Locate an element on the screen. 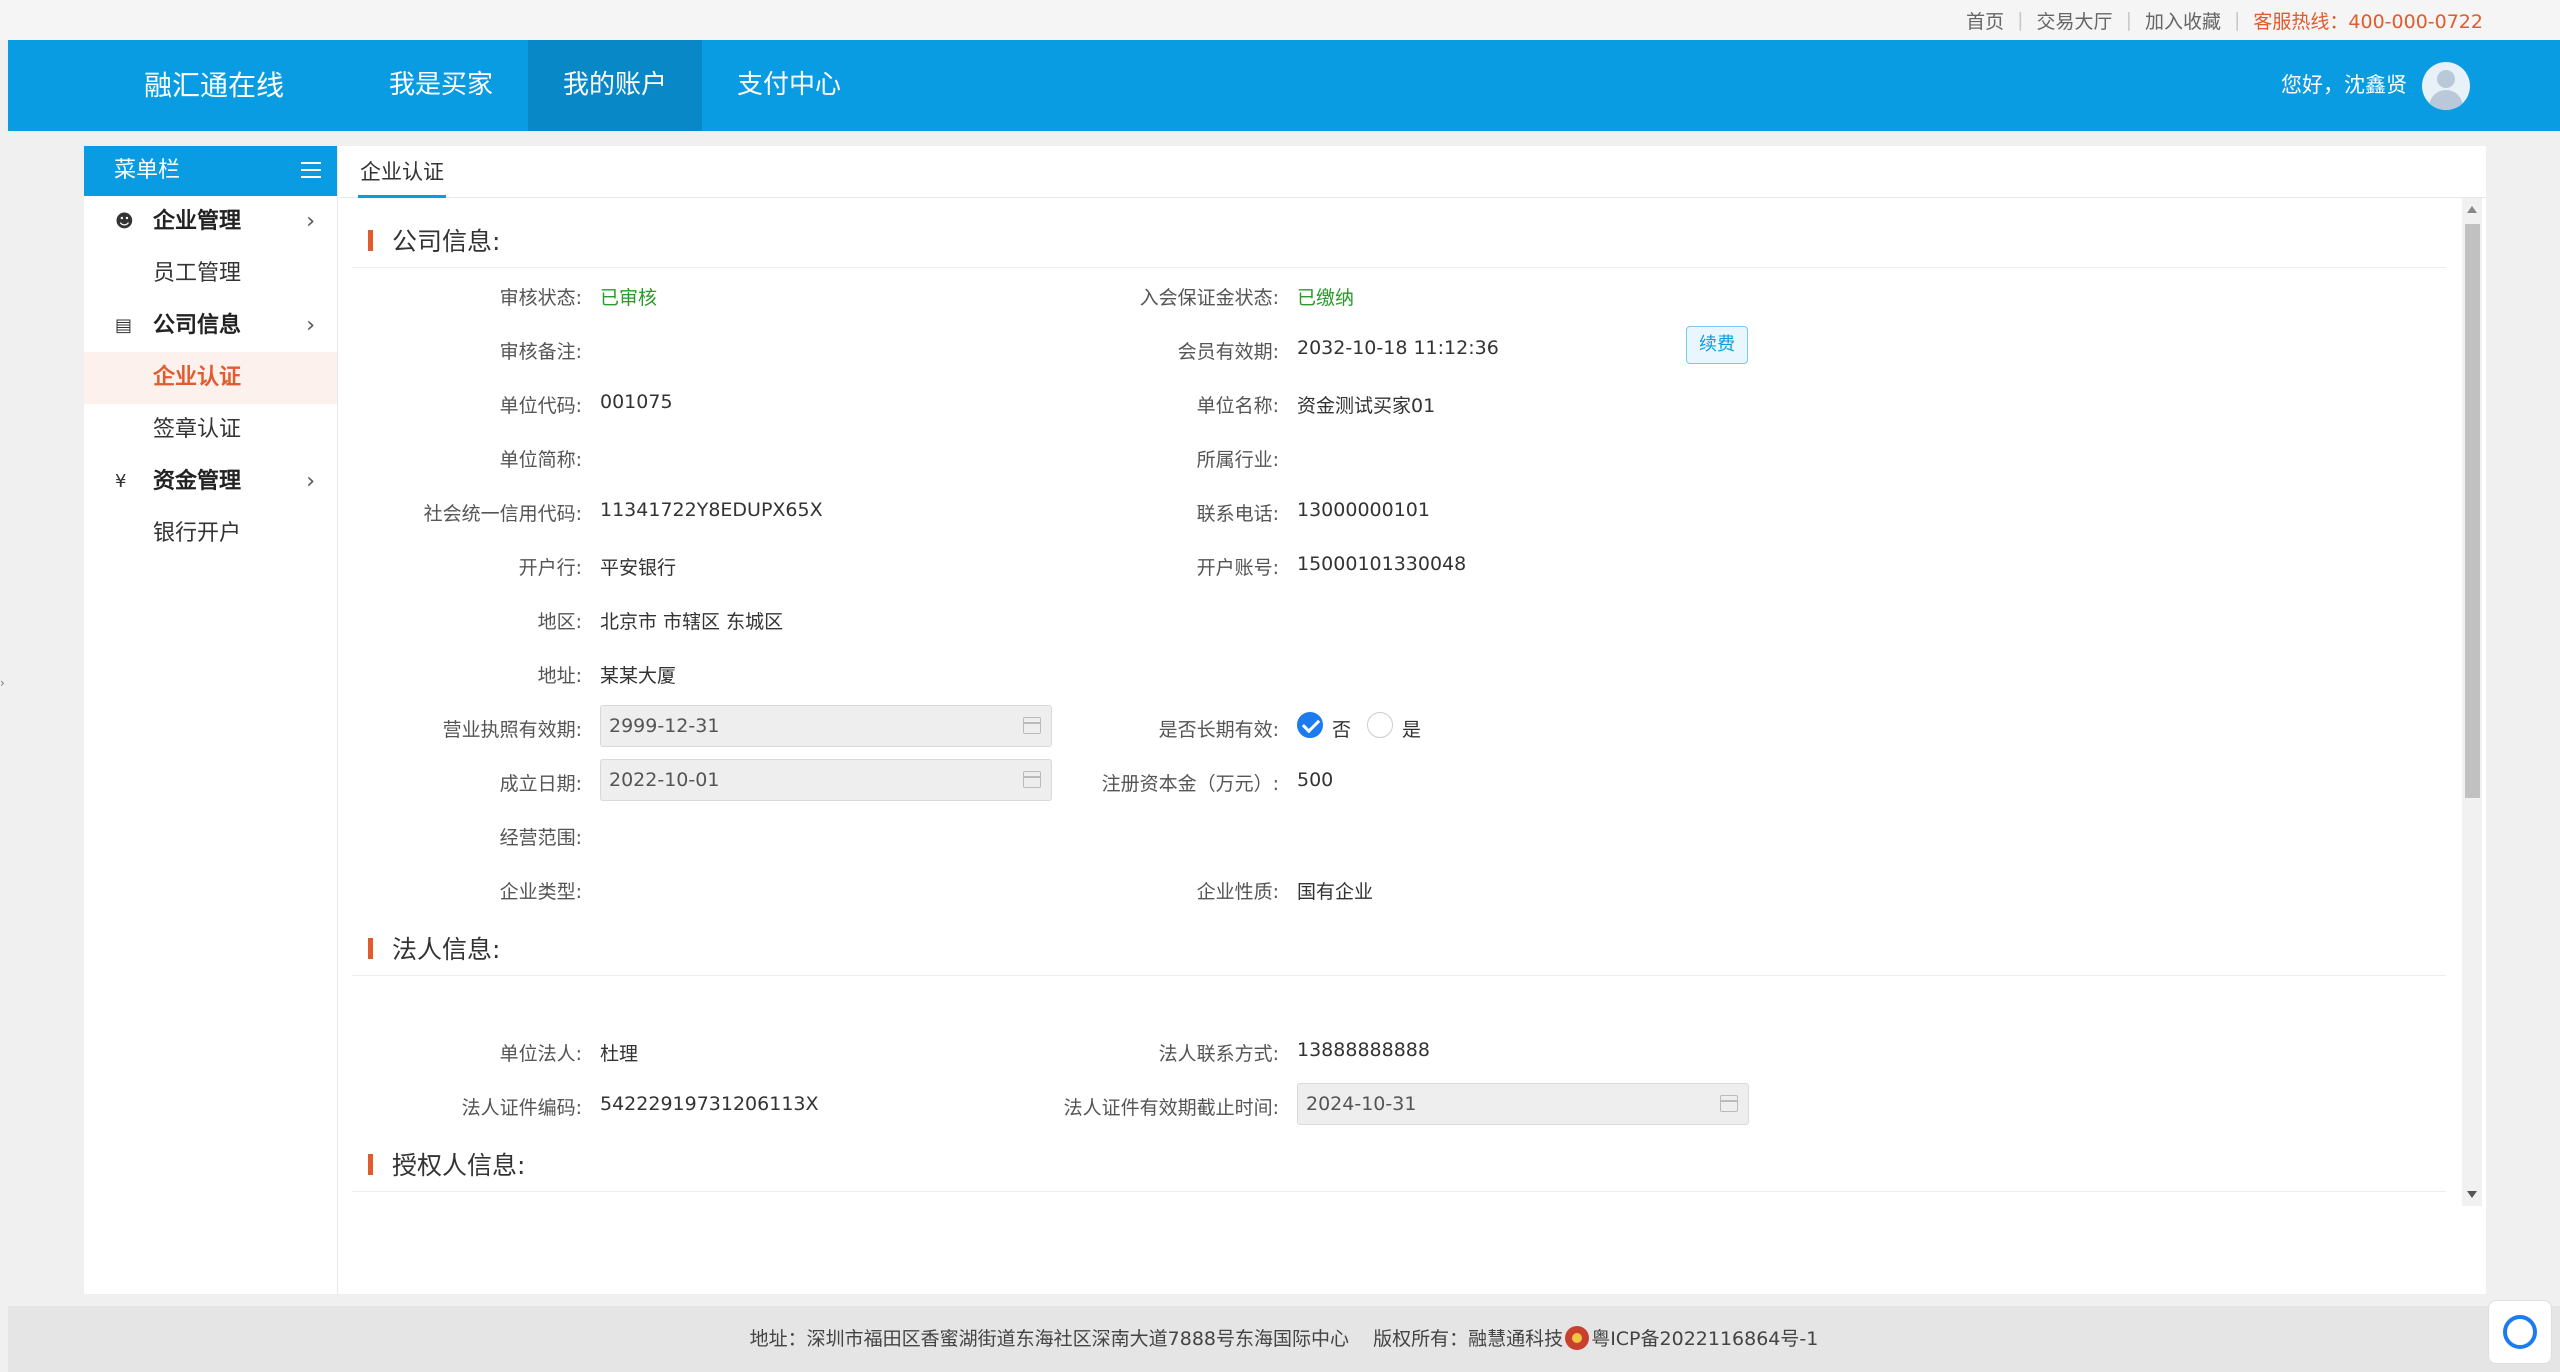  sidebar-group-company-info: ▤ 公司信息 › is located at coordinates (210, 326).